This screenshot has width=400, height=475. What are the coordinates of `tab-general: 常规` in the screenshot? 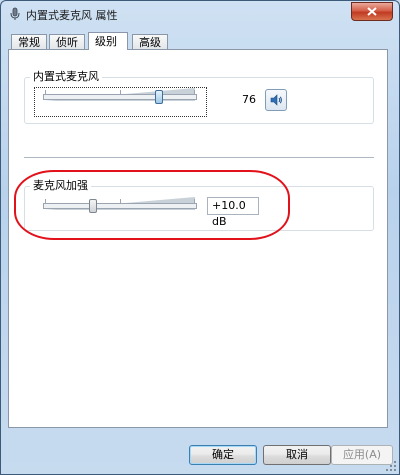 It's located at (29, 41).